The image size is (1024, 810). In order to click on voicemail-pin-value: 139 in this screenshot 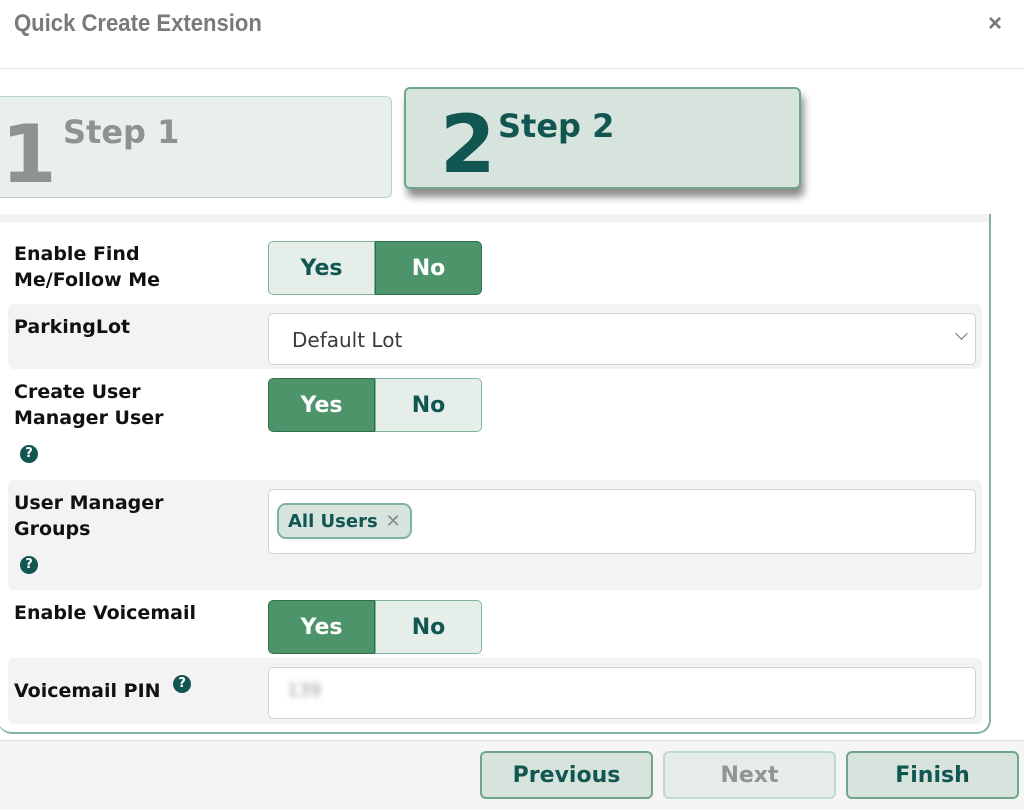, I will do `click(304, 690)`.